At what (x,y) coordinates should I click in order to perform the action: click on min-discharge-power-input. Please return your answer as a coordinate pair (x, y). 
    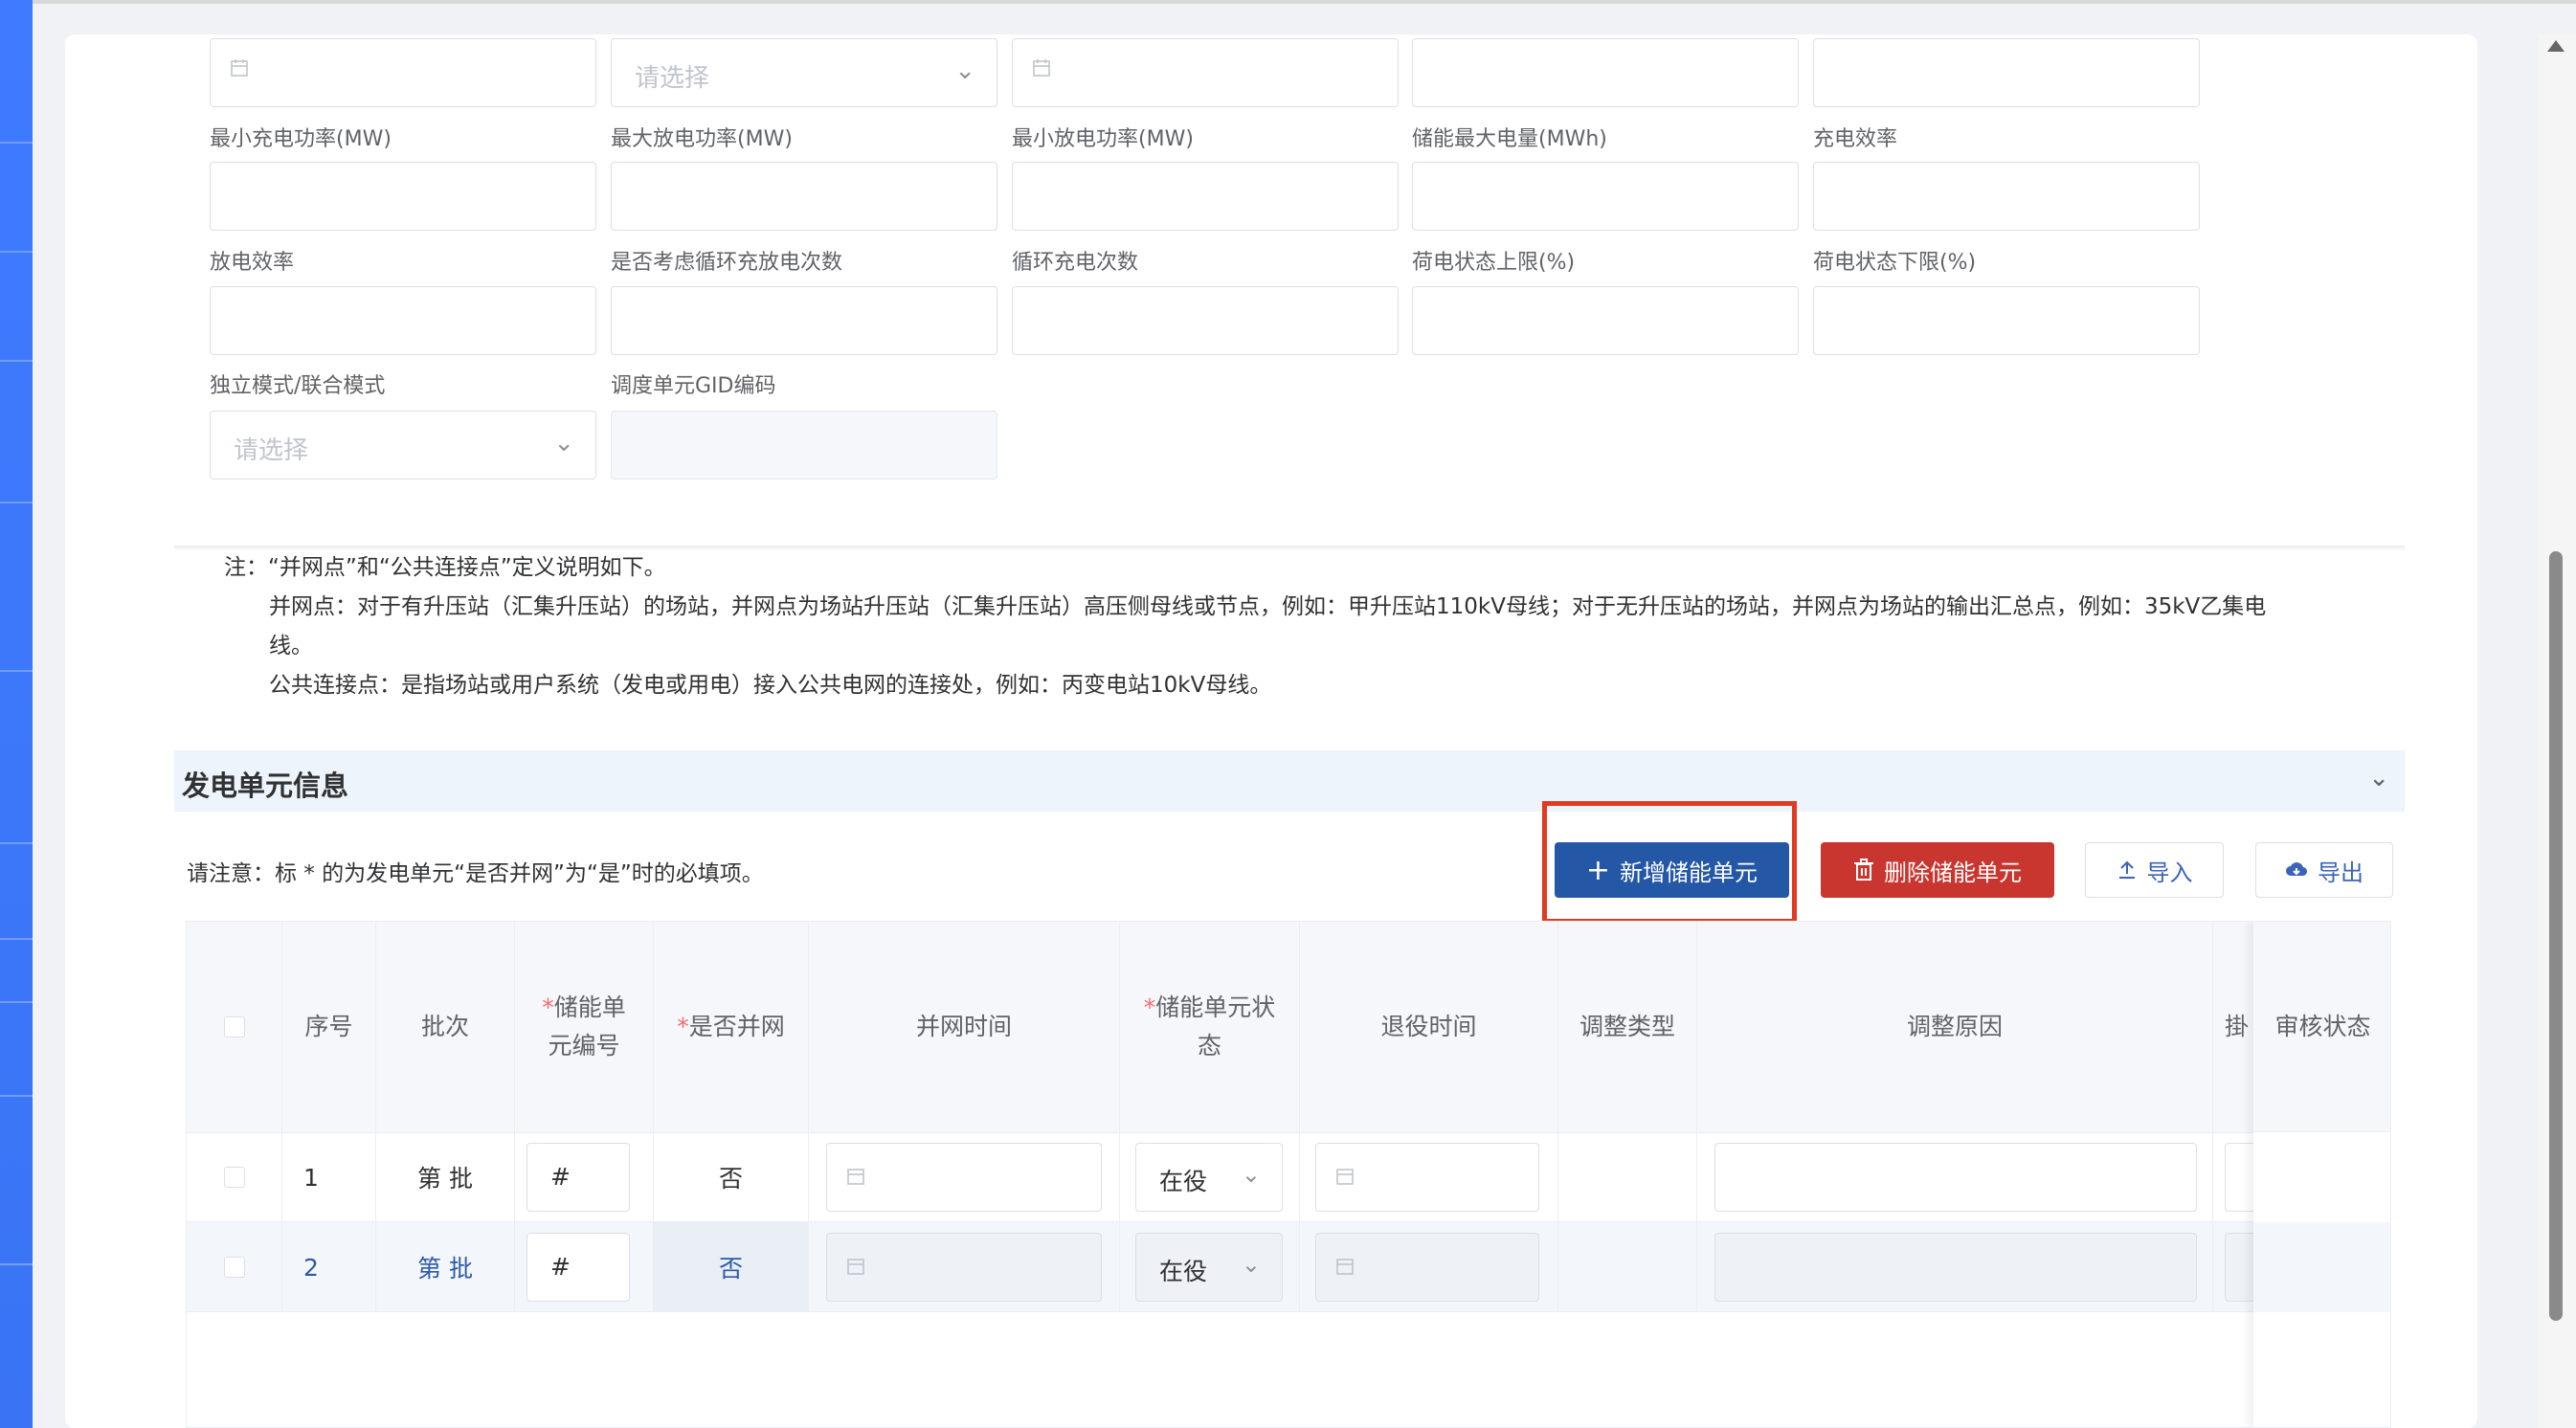
    Looking at the image, I should click on (1206, 197).